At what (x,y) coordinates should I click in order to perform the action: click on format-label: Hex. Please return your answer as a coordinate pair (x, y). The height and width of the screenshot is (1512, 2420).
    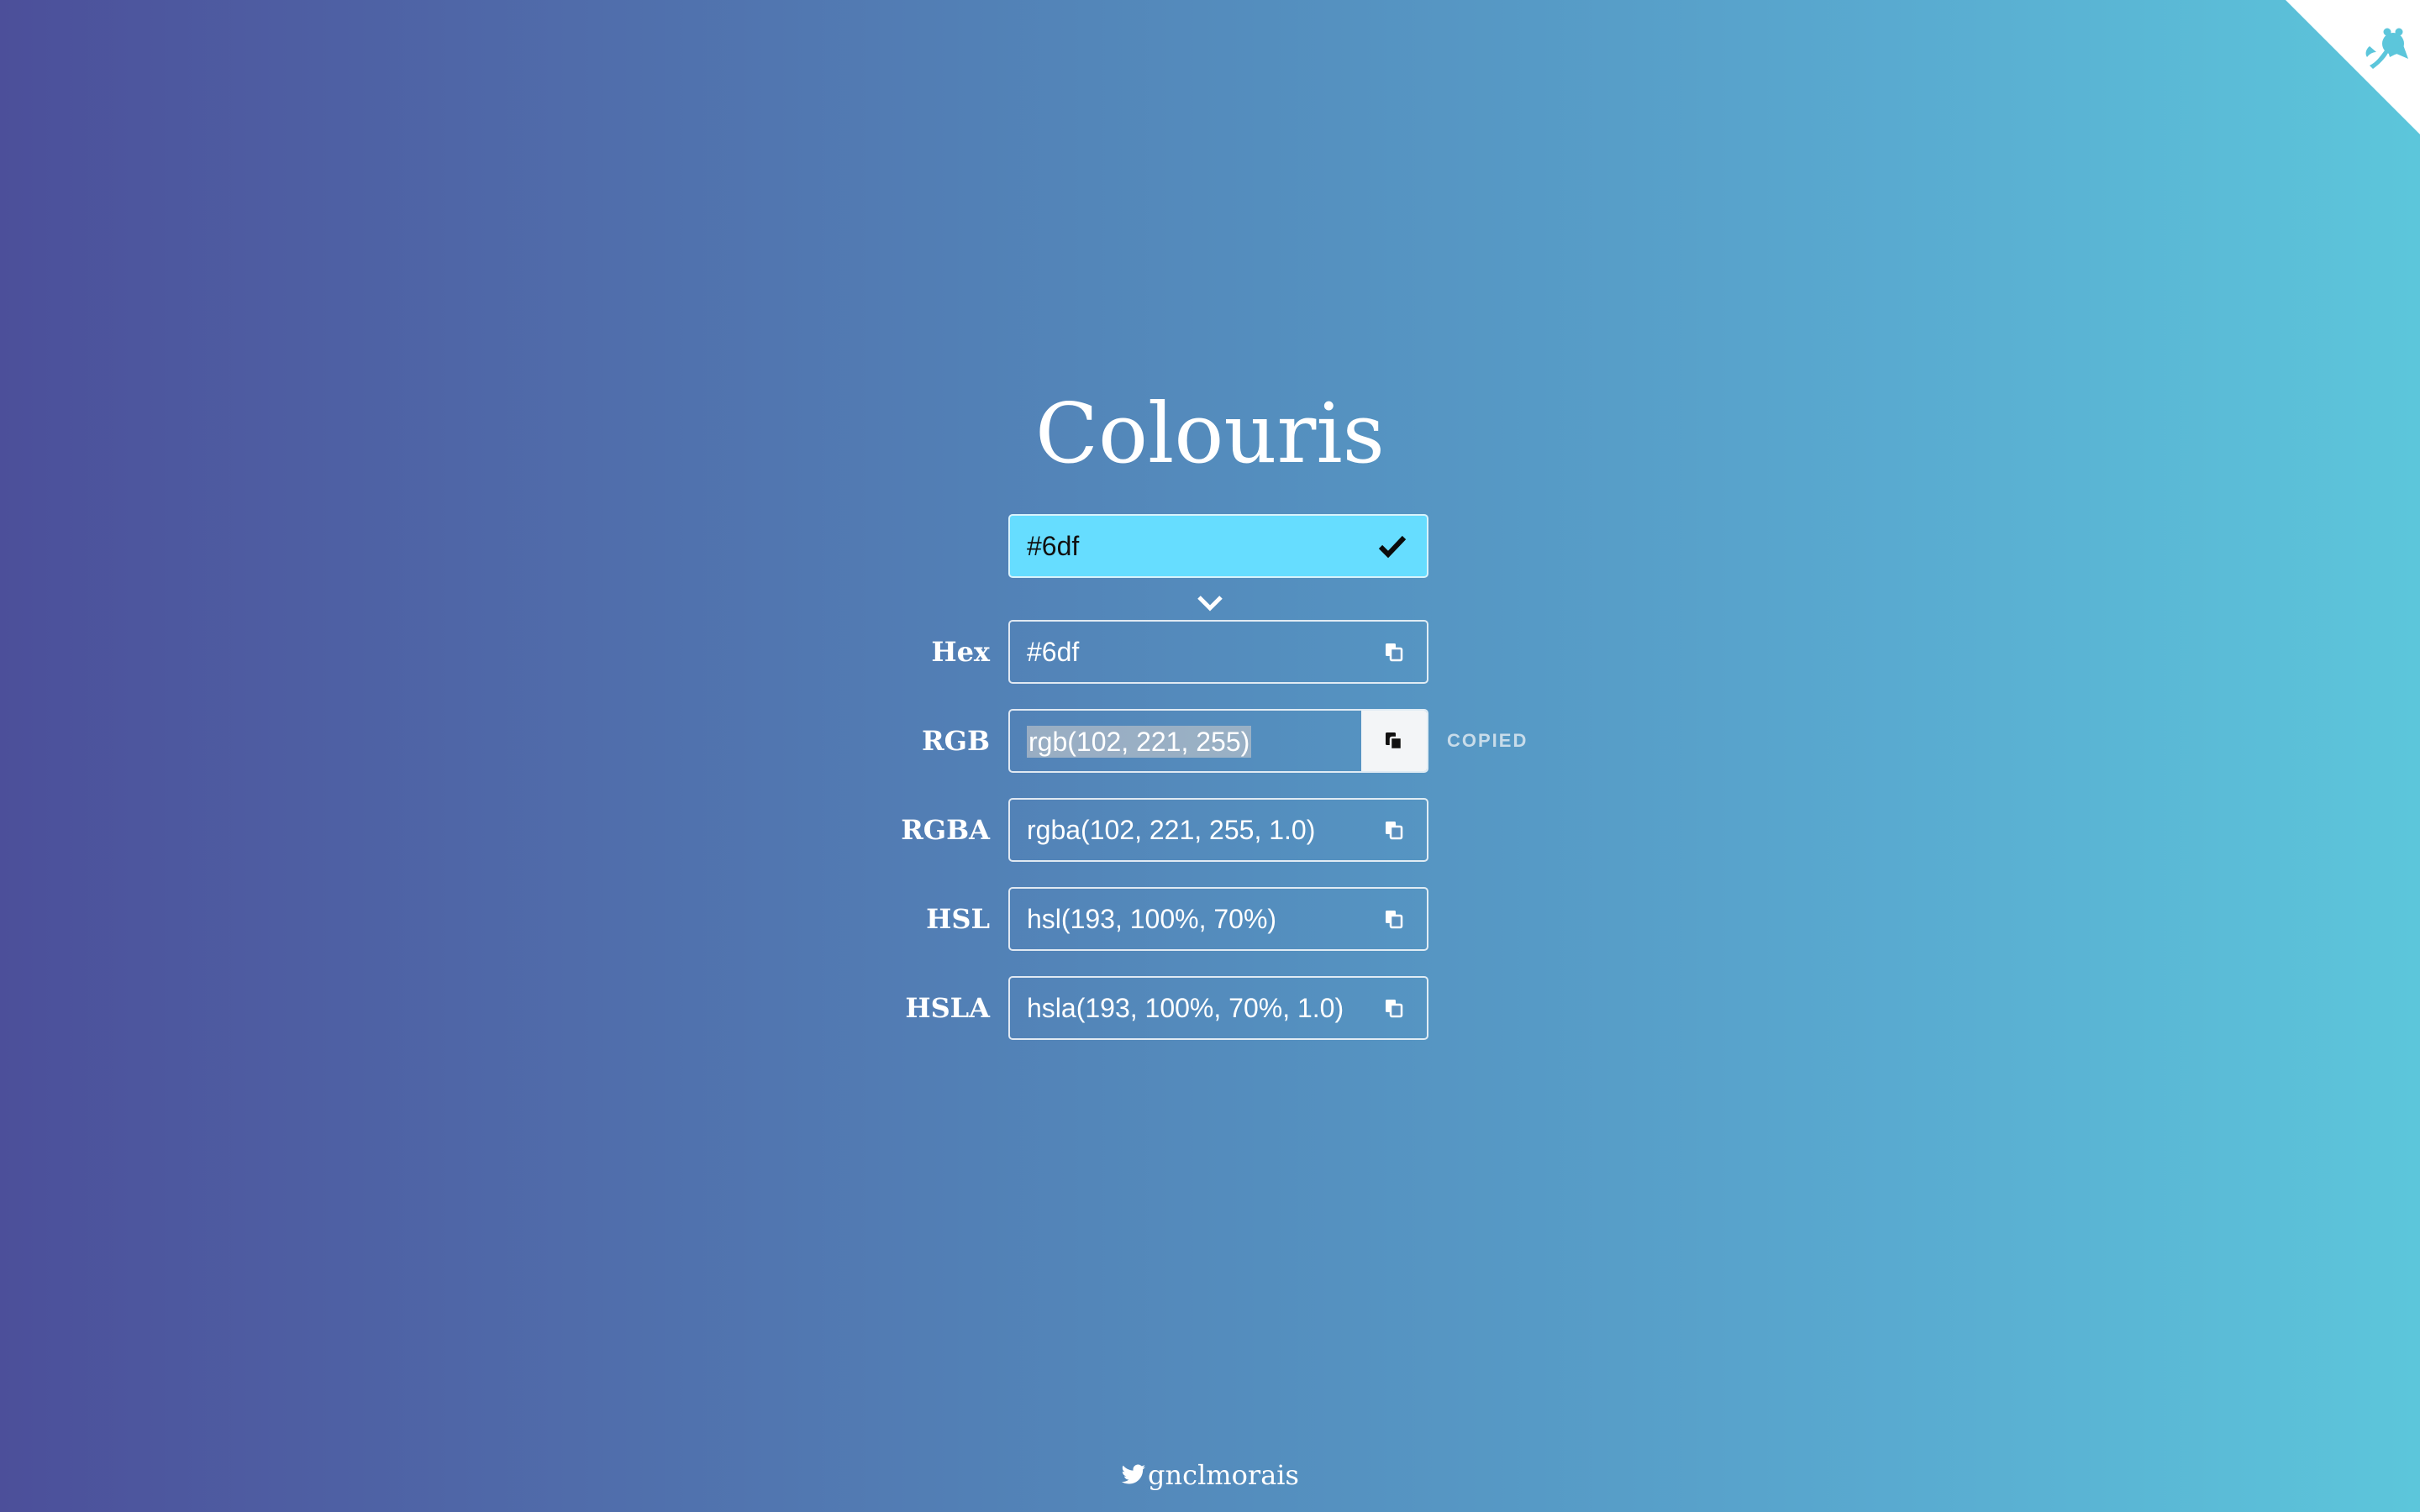
    Looking at the image, I should click on (961, 652).